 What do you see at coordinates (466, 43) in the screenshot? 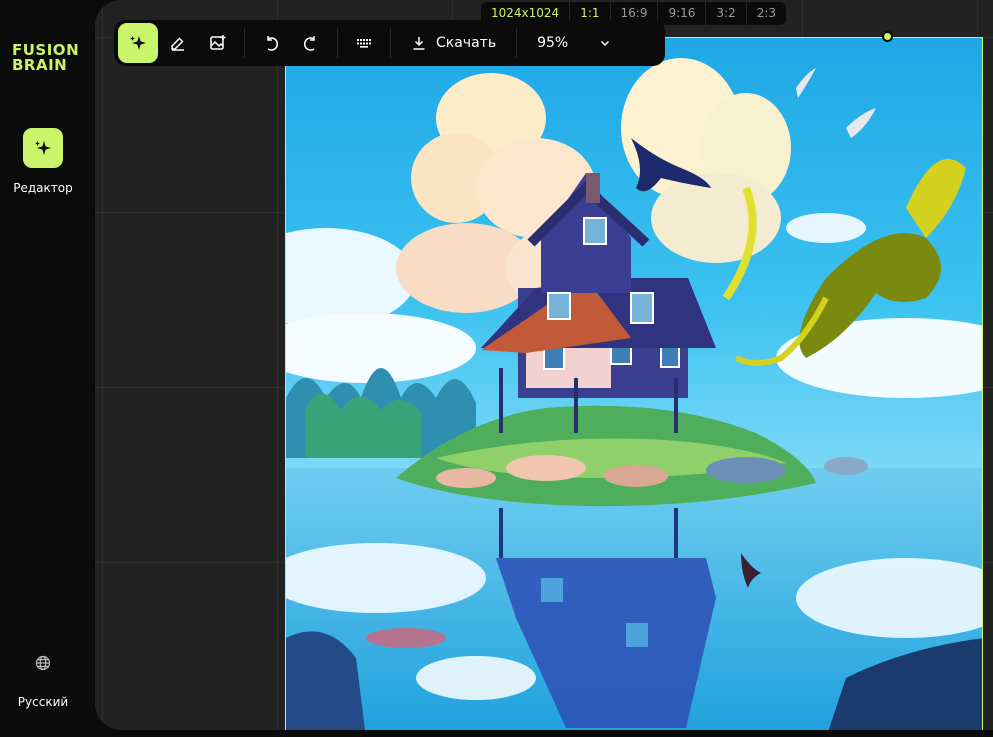
I see `download-label: Скачать` at bounding box center [466, 43].